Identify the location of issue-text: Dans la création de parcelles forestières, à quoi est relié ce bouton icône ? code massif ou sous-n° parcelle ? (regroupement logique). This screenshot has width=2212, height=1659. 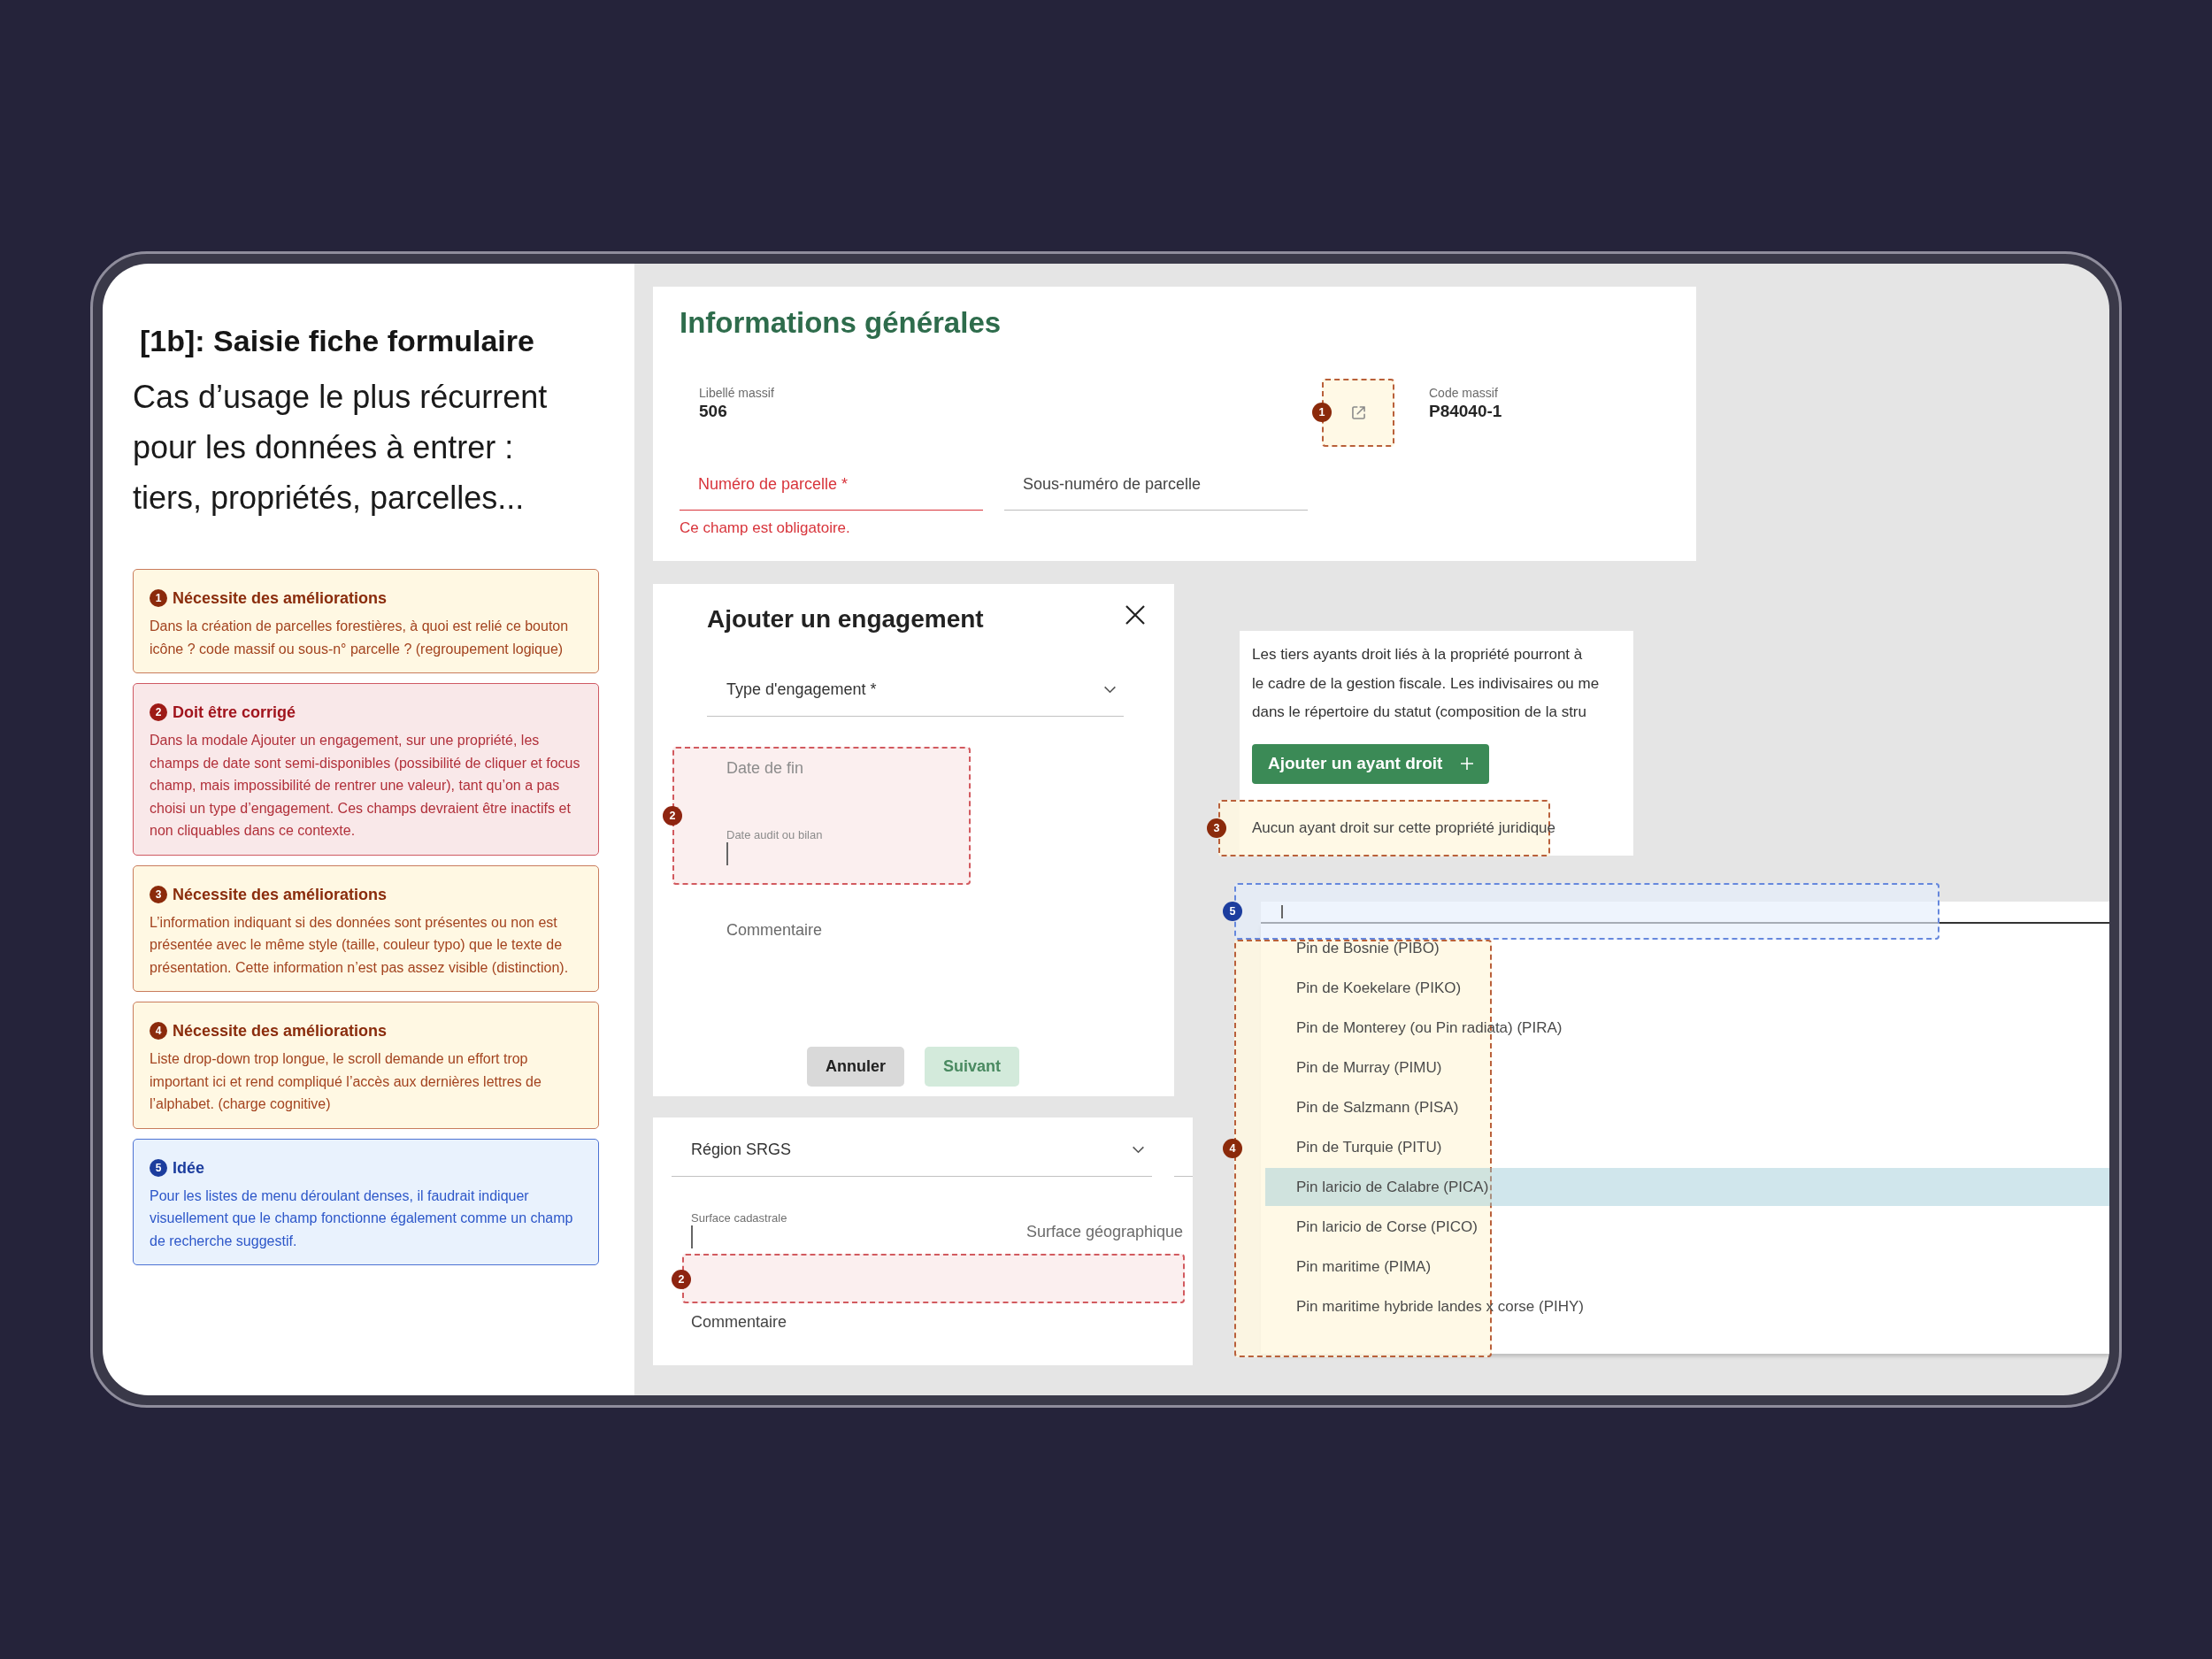
(360, 638).